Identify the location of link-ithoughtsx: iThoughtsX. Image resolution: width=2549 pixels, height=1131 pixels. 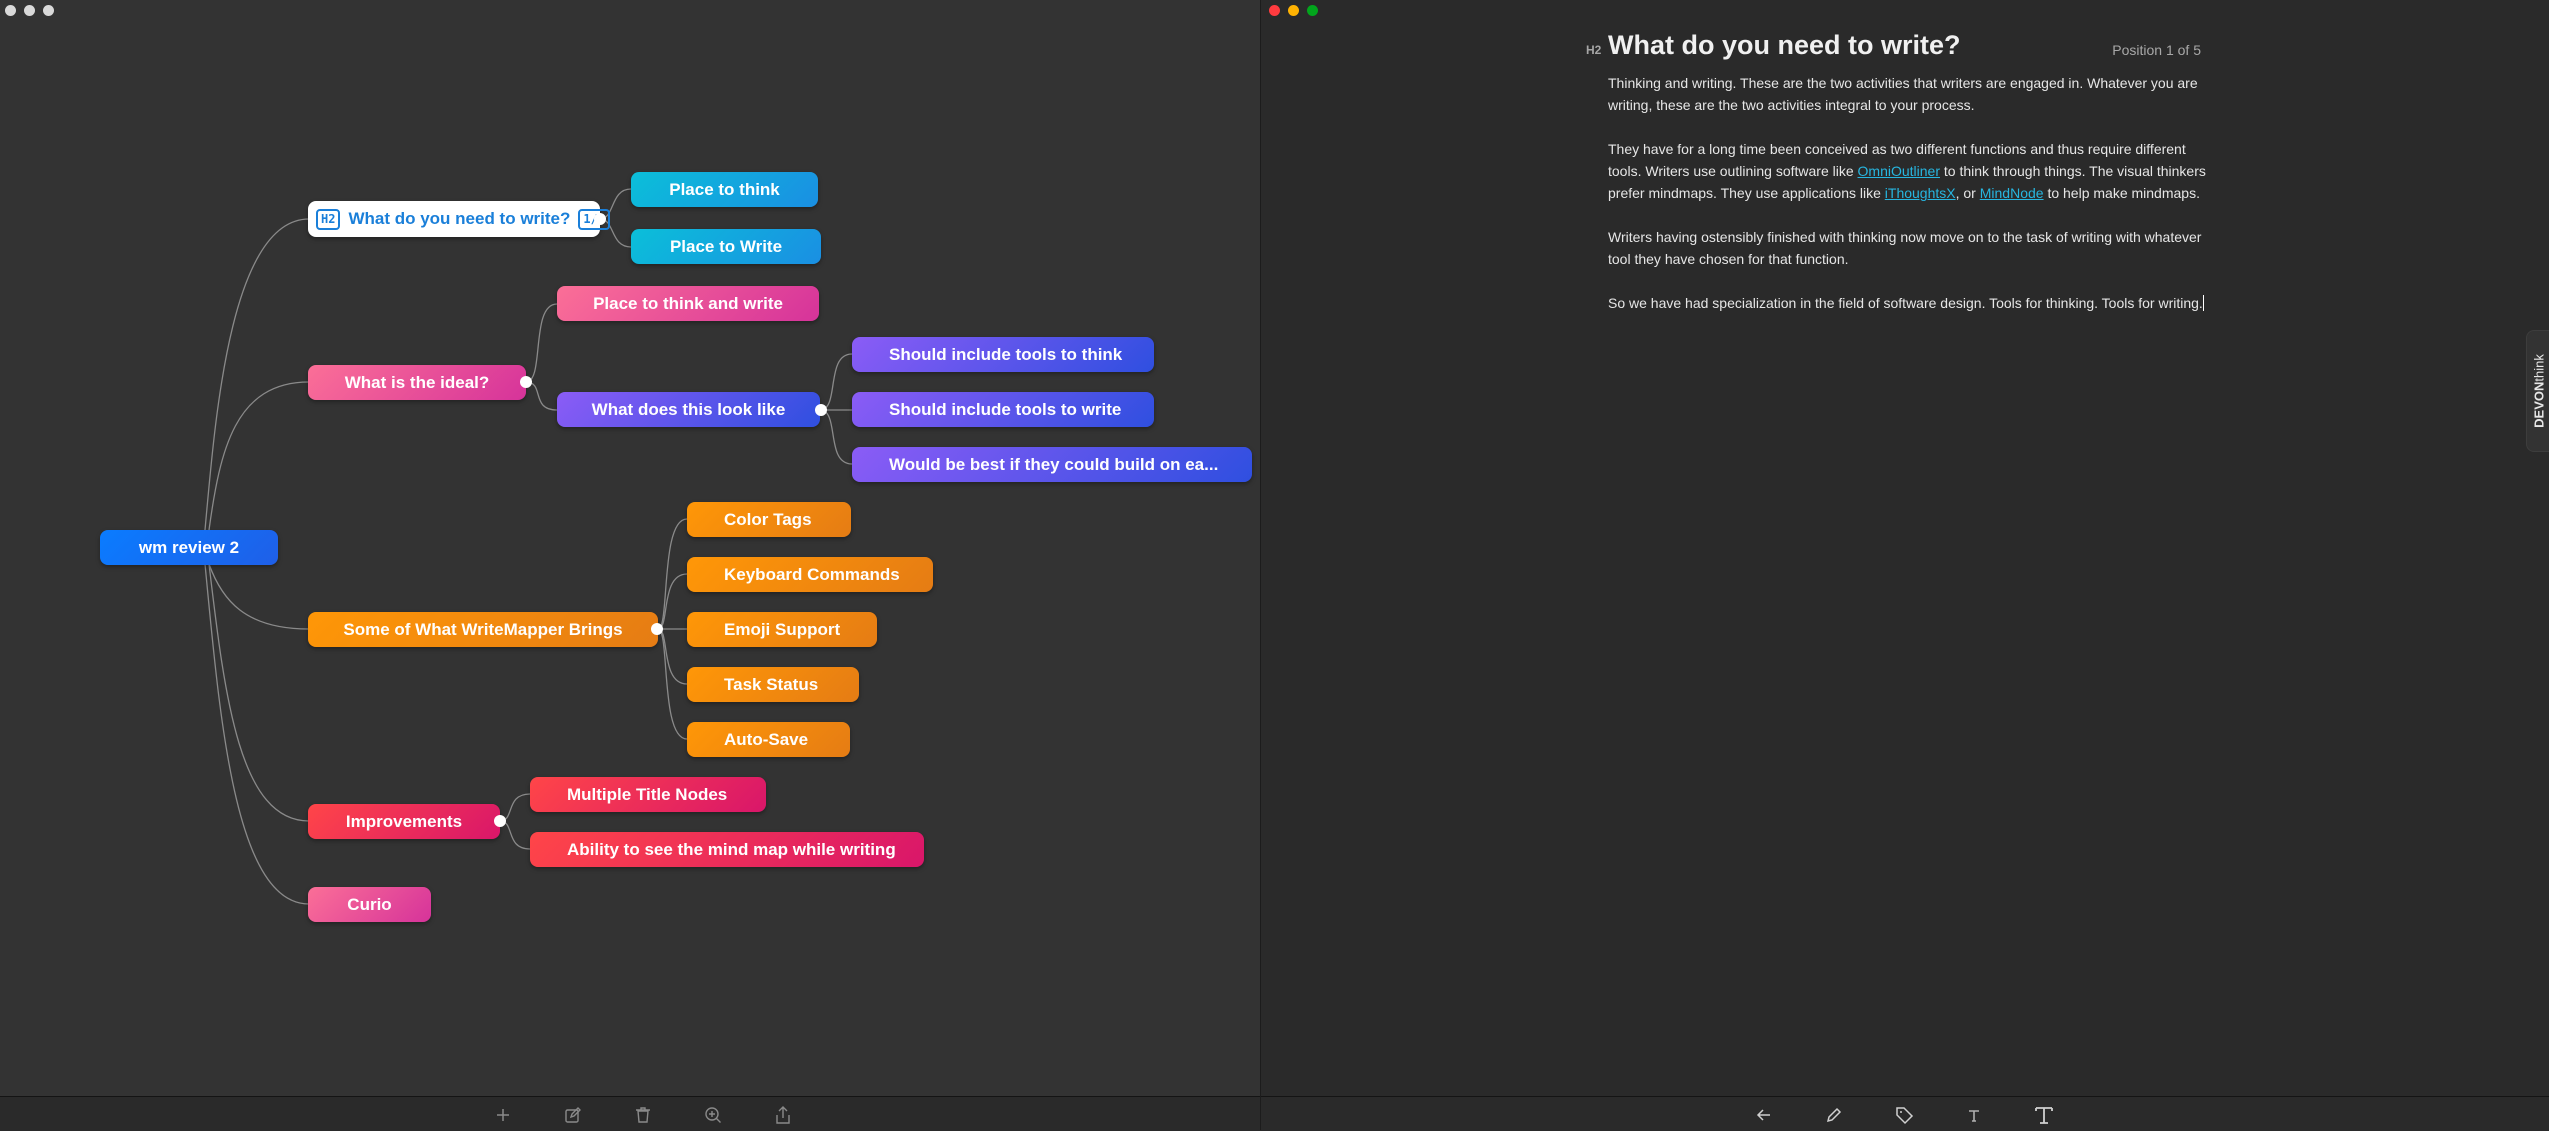
(1920, 193).